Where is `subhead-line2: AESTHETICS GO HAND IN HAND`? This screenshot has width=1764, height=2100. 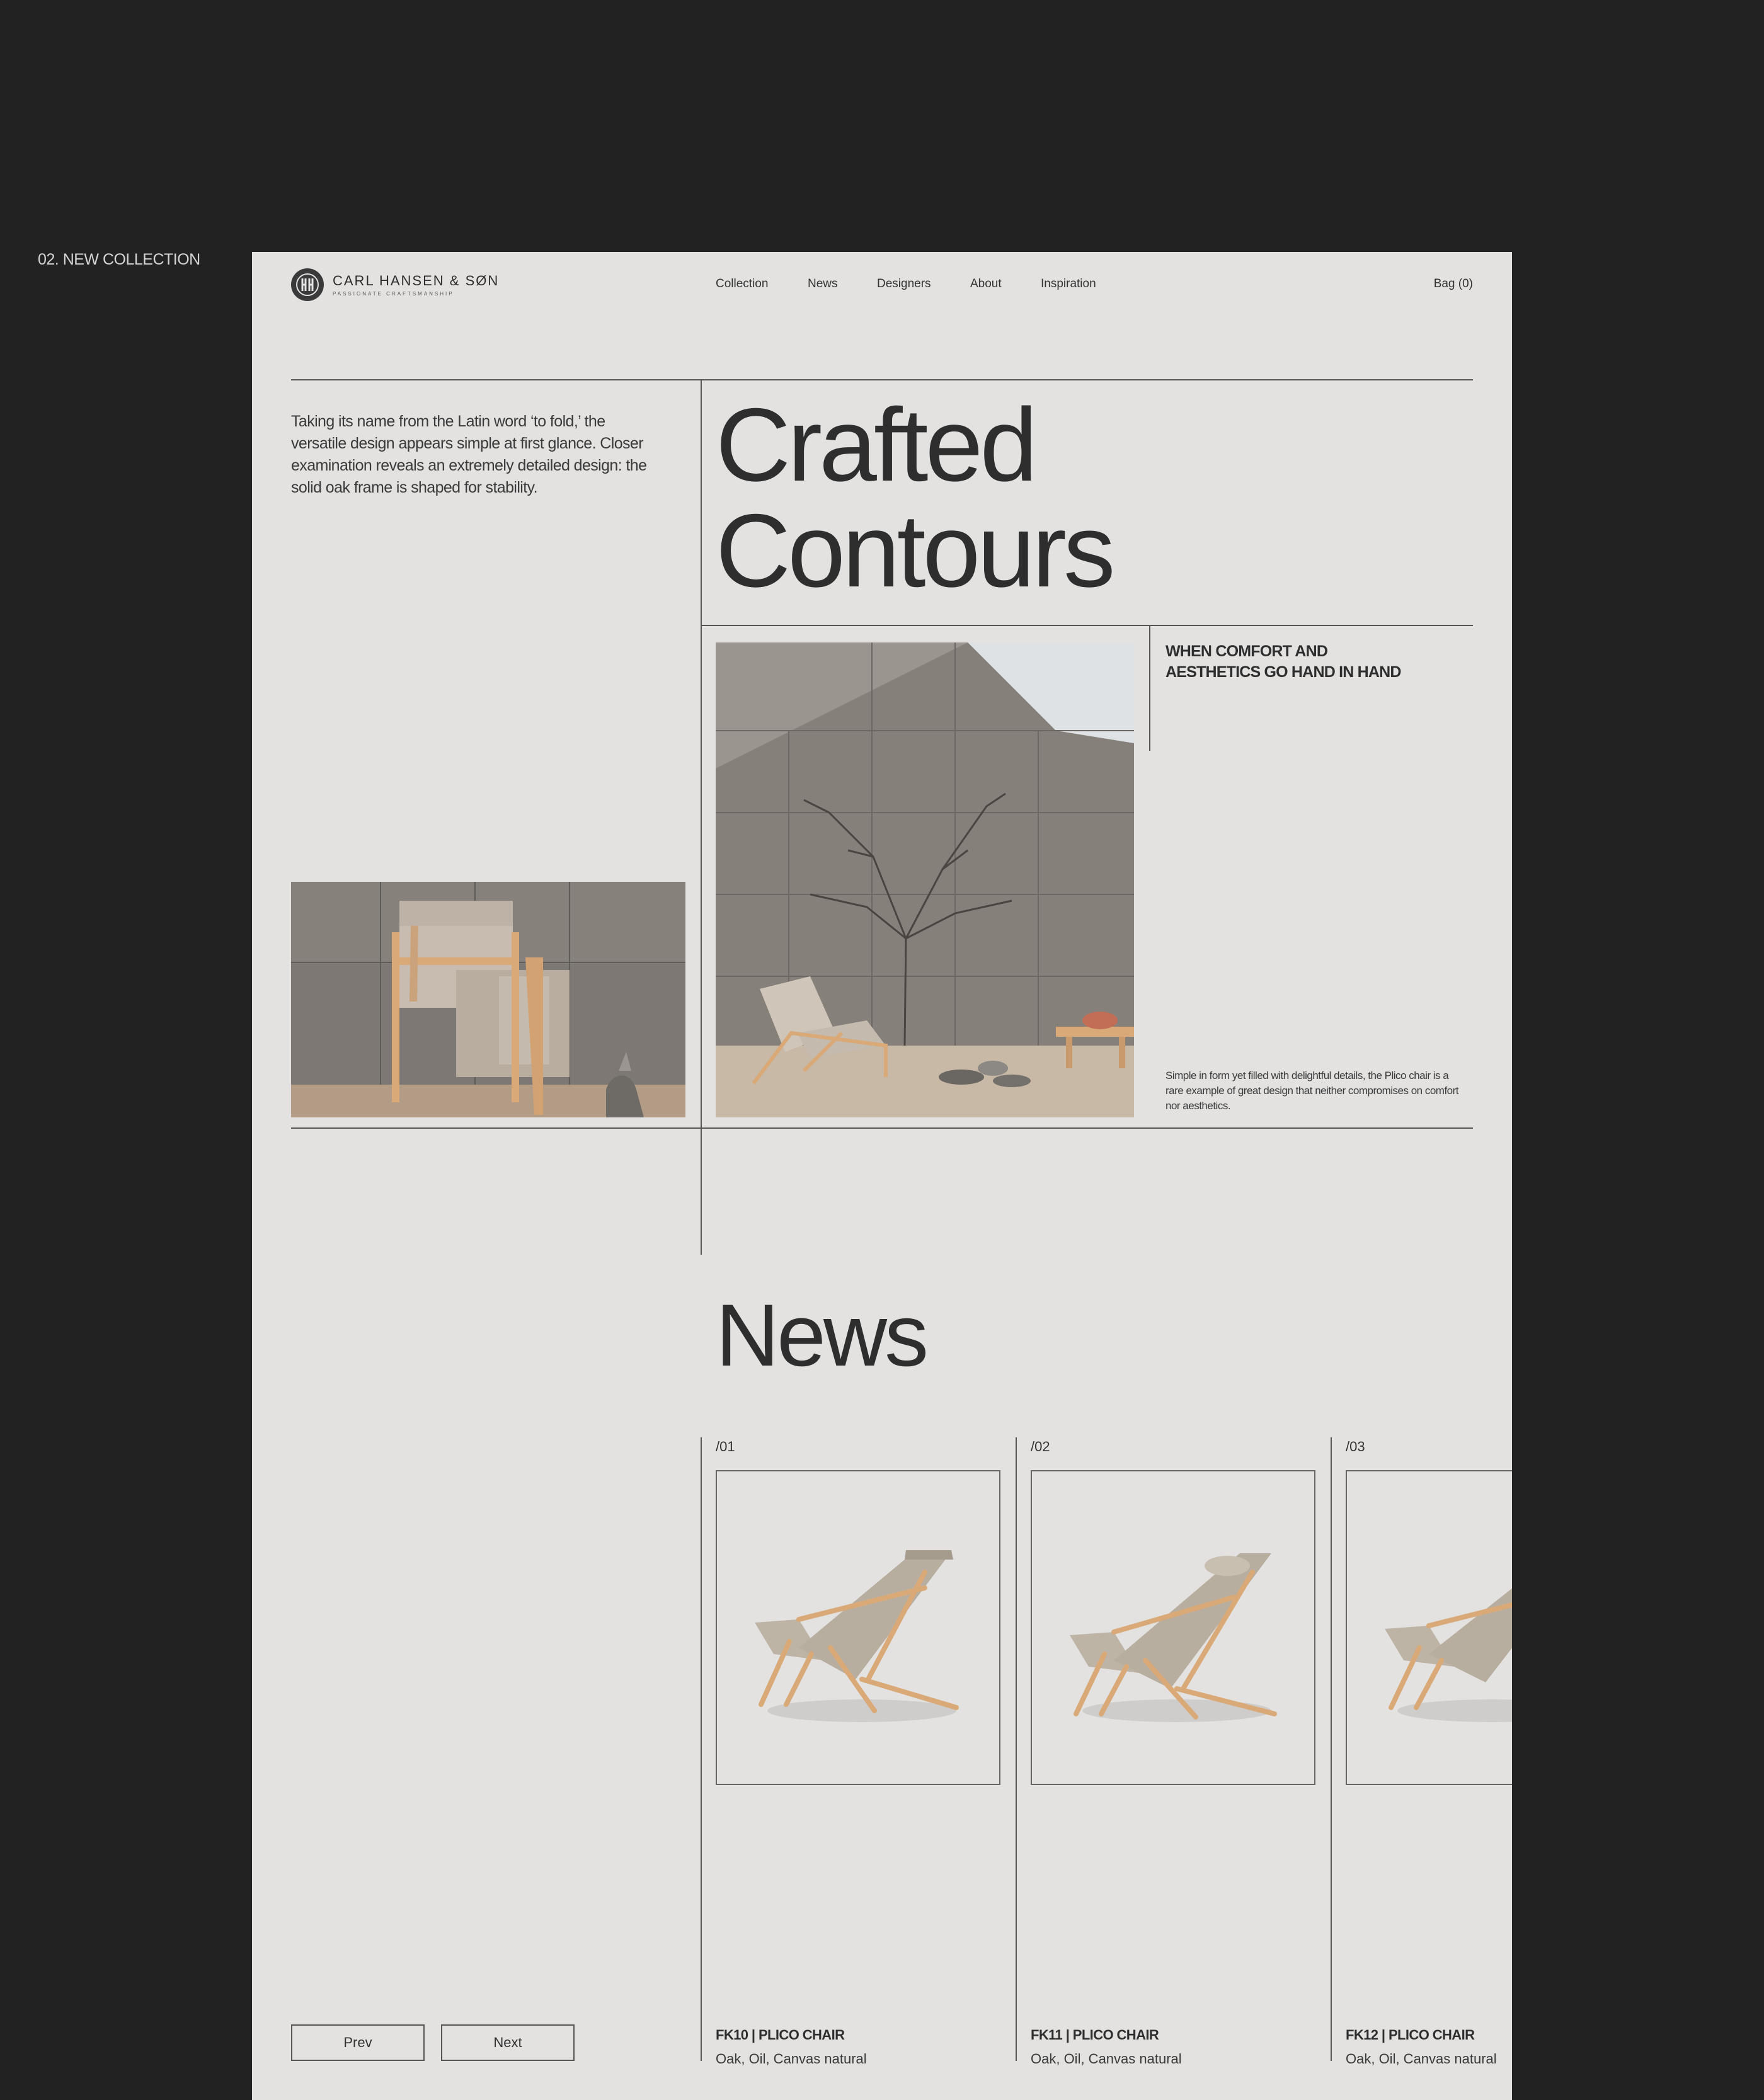
subhead-line2: AESTHETICS GO HAND IN HAND is located at coordinates (1283, 672).